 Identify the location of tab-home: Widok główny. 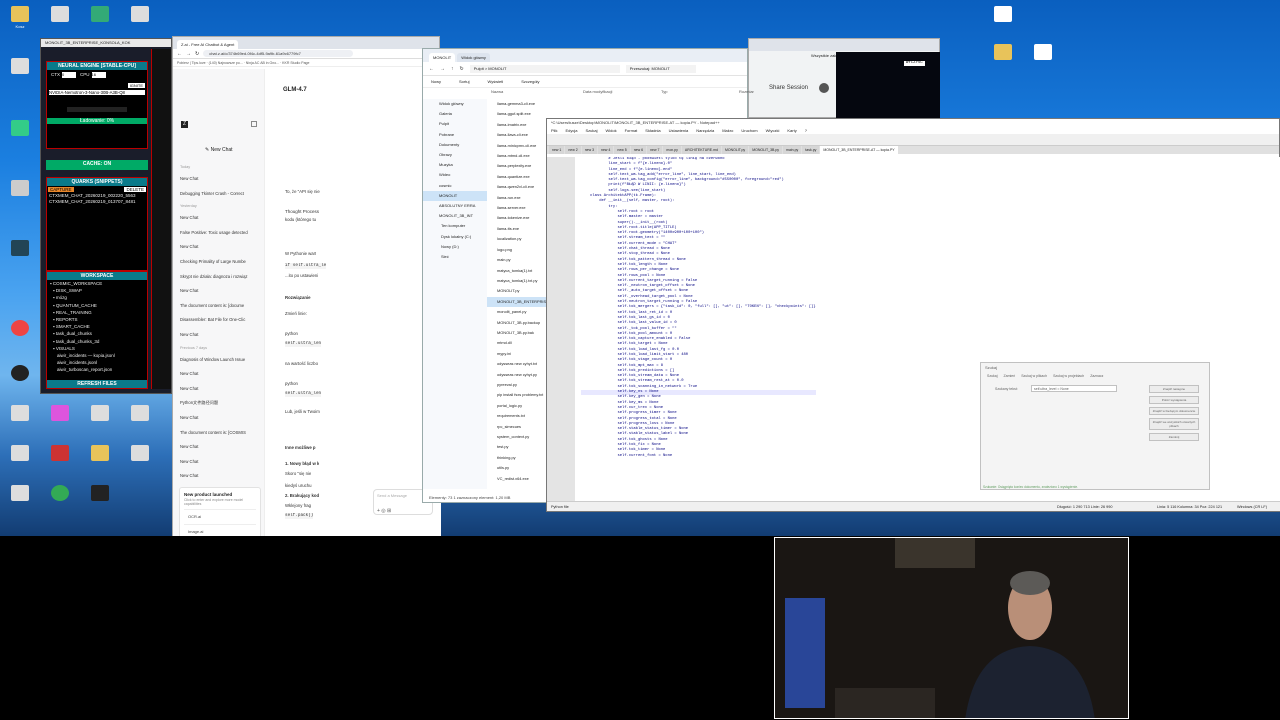
(473, 57).